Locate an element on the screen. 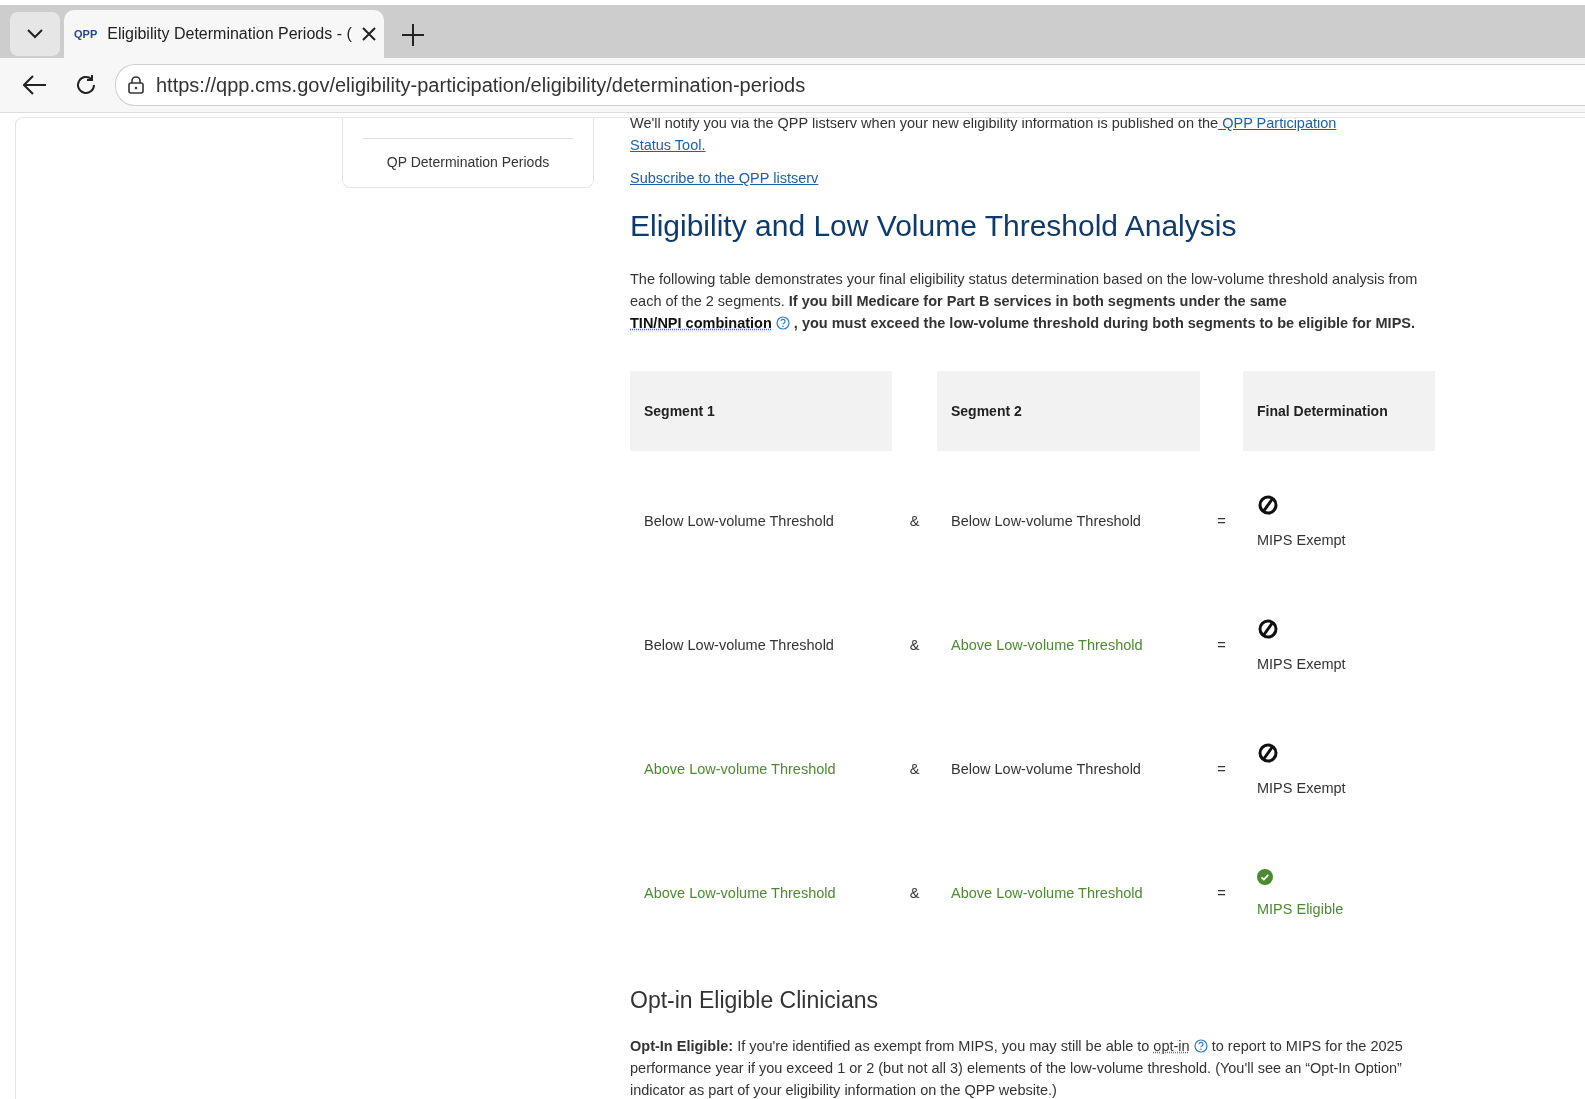 The image size is (1585, 1099). browser-tab: QPP Eligibility Determination Periods - ( is located at coordinates (224, 34).